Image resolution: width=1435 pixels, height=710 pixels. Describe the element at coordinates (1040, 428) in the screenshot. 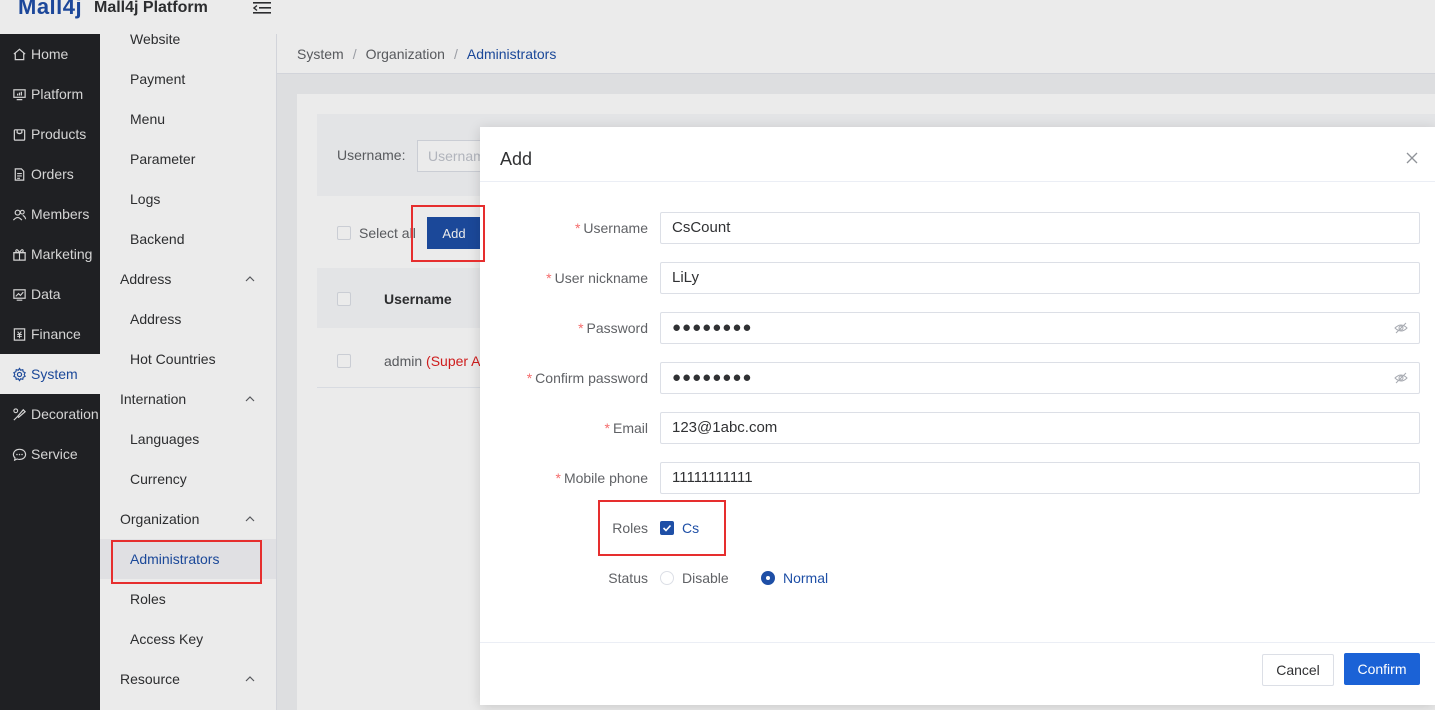

I see `email-input: 123@1abc.com` at that location.